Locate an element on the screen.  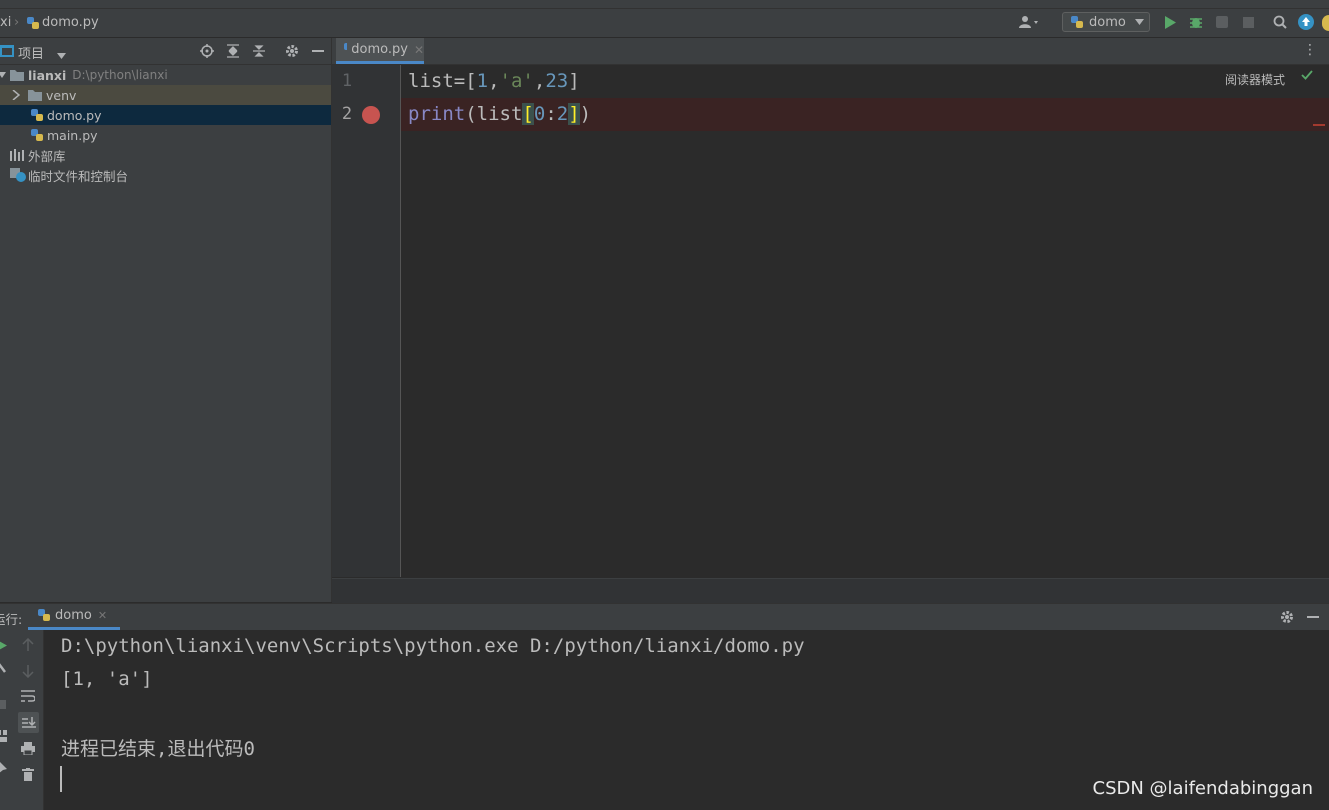
run-panel-title: 运行: is located at coordinates (11, 619).